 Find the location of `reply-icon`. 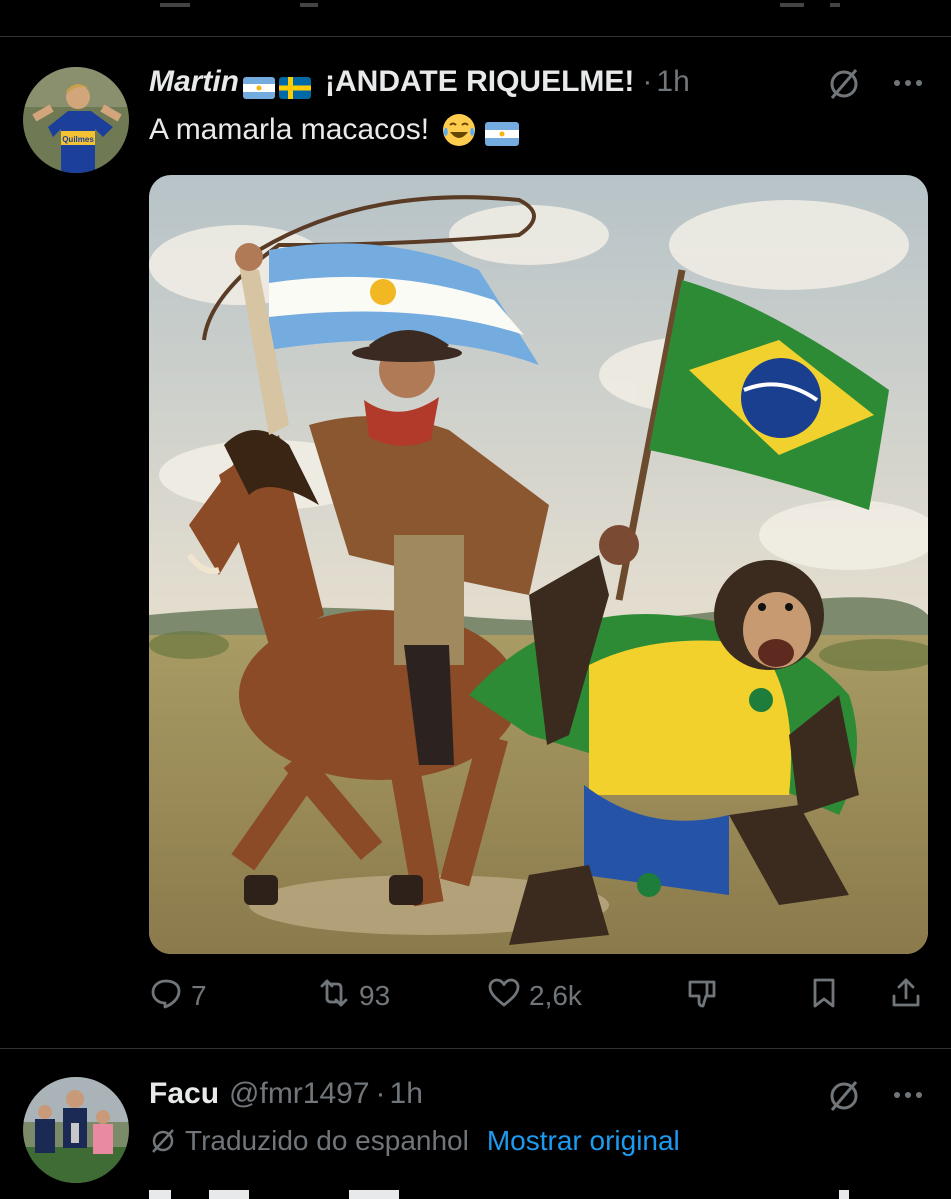

reply-icon is located at coordinates (166, 996).